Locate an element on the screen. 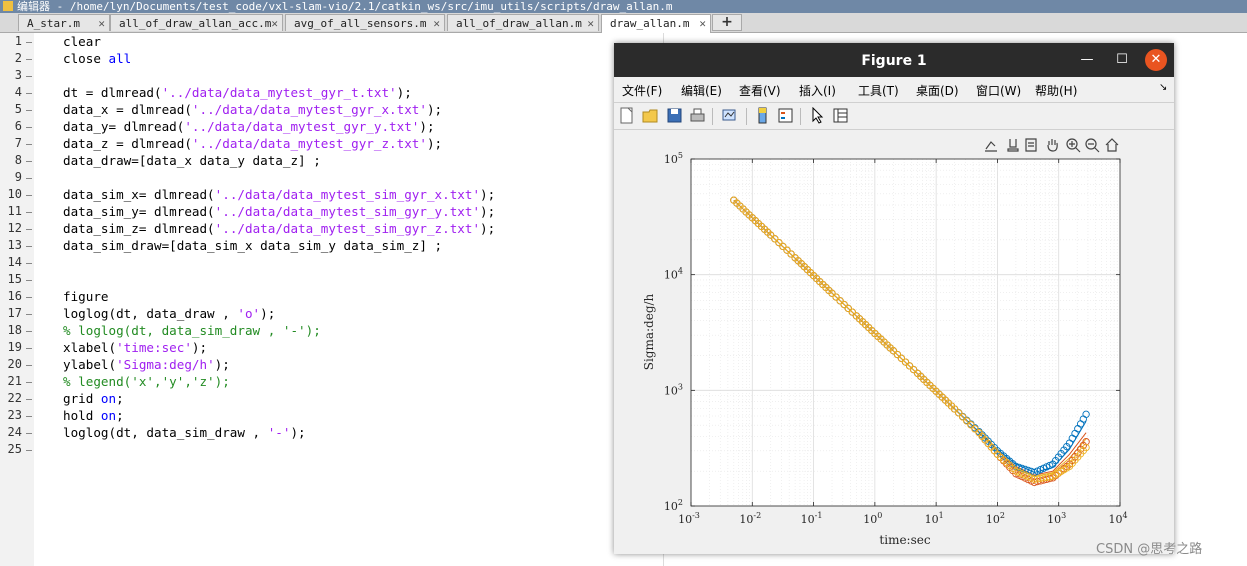 The width and height of the screenshot is (1247, 566). code-line: xlabel('time:sec'); is located at coordinates (135, 347).